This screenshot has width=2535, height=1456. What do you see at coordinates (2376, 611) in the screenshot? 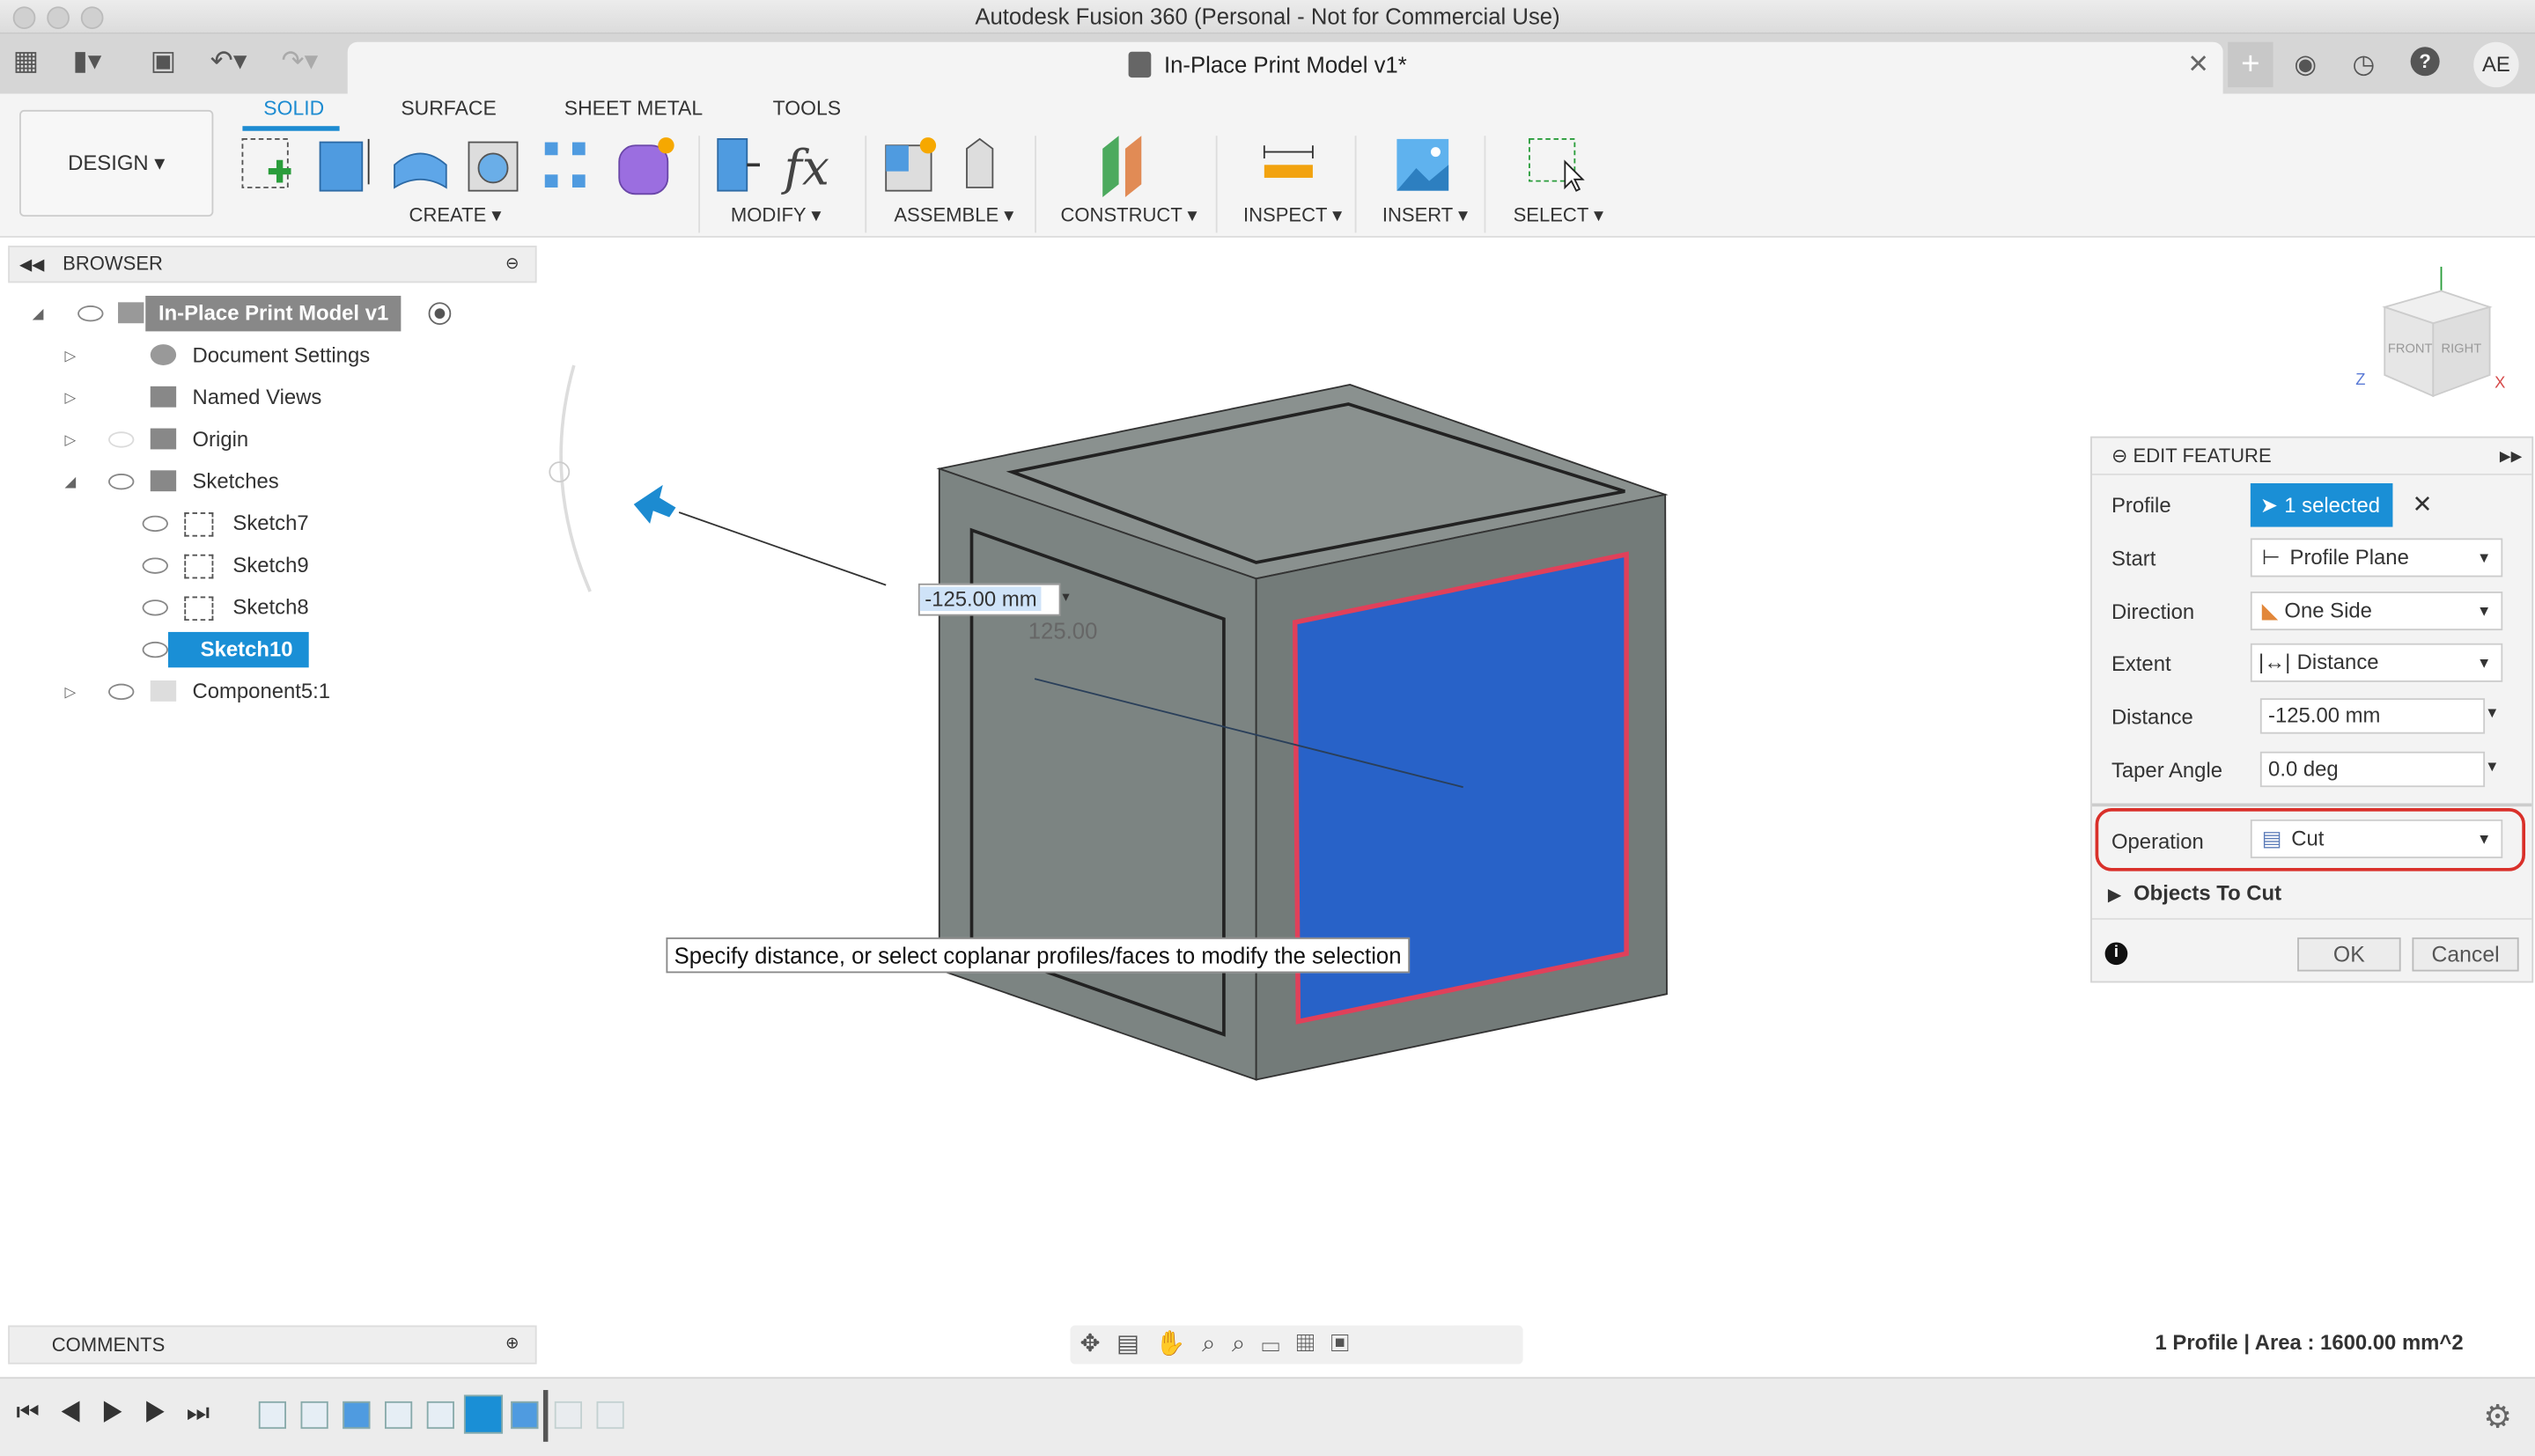
I see `direction-dropdown: ◣ One Side ▼` at bounding box center [2376, 611].